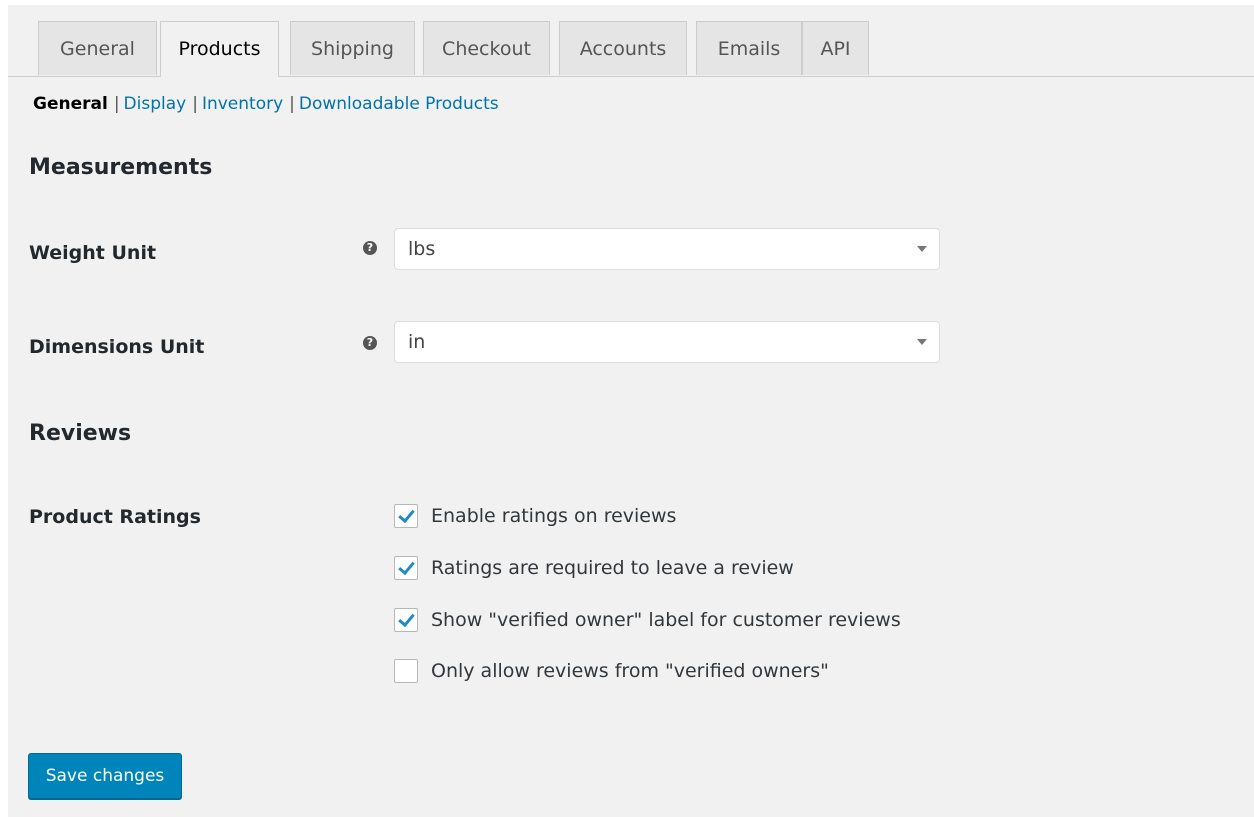 The width and height of the screenshot is (1254, 817). Describe the element at coordinates (105, 776) in the screenshot. I see `save-changes-button: Save changes` at that location.